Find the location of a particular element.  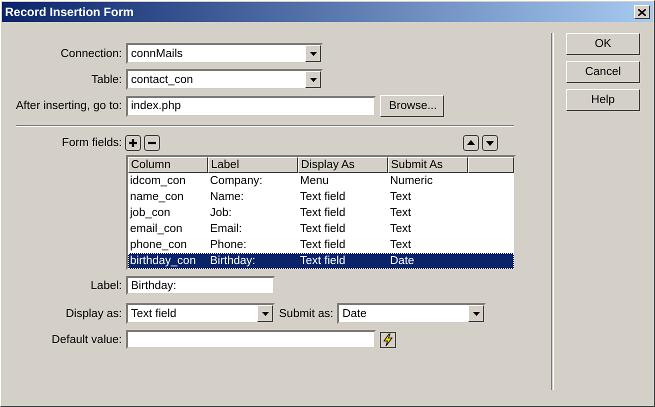

field-label: Default value: is located at coordinates (86, 340).